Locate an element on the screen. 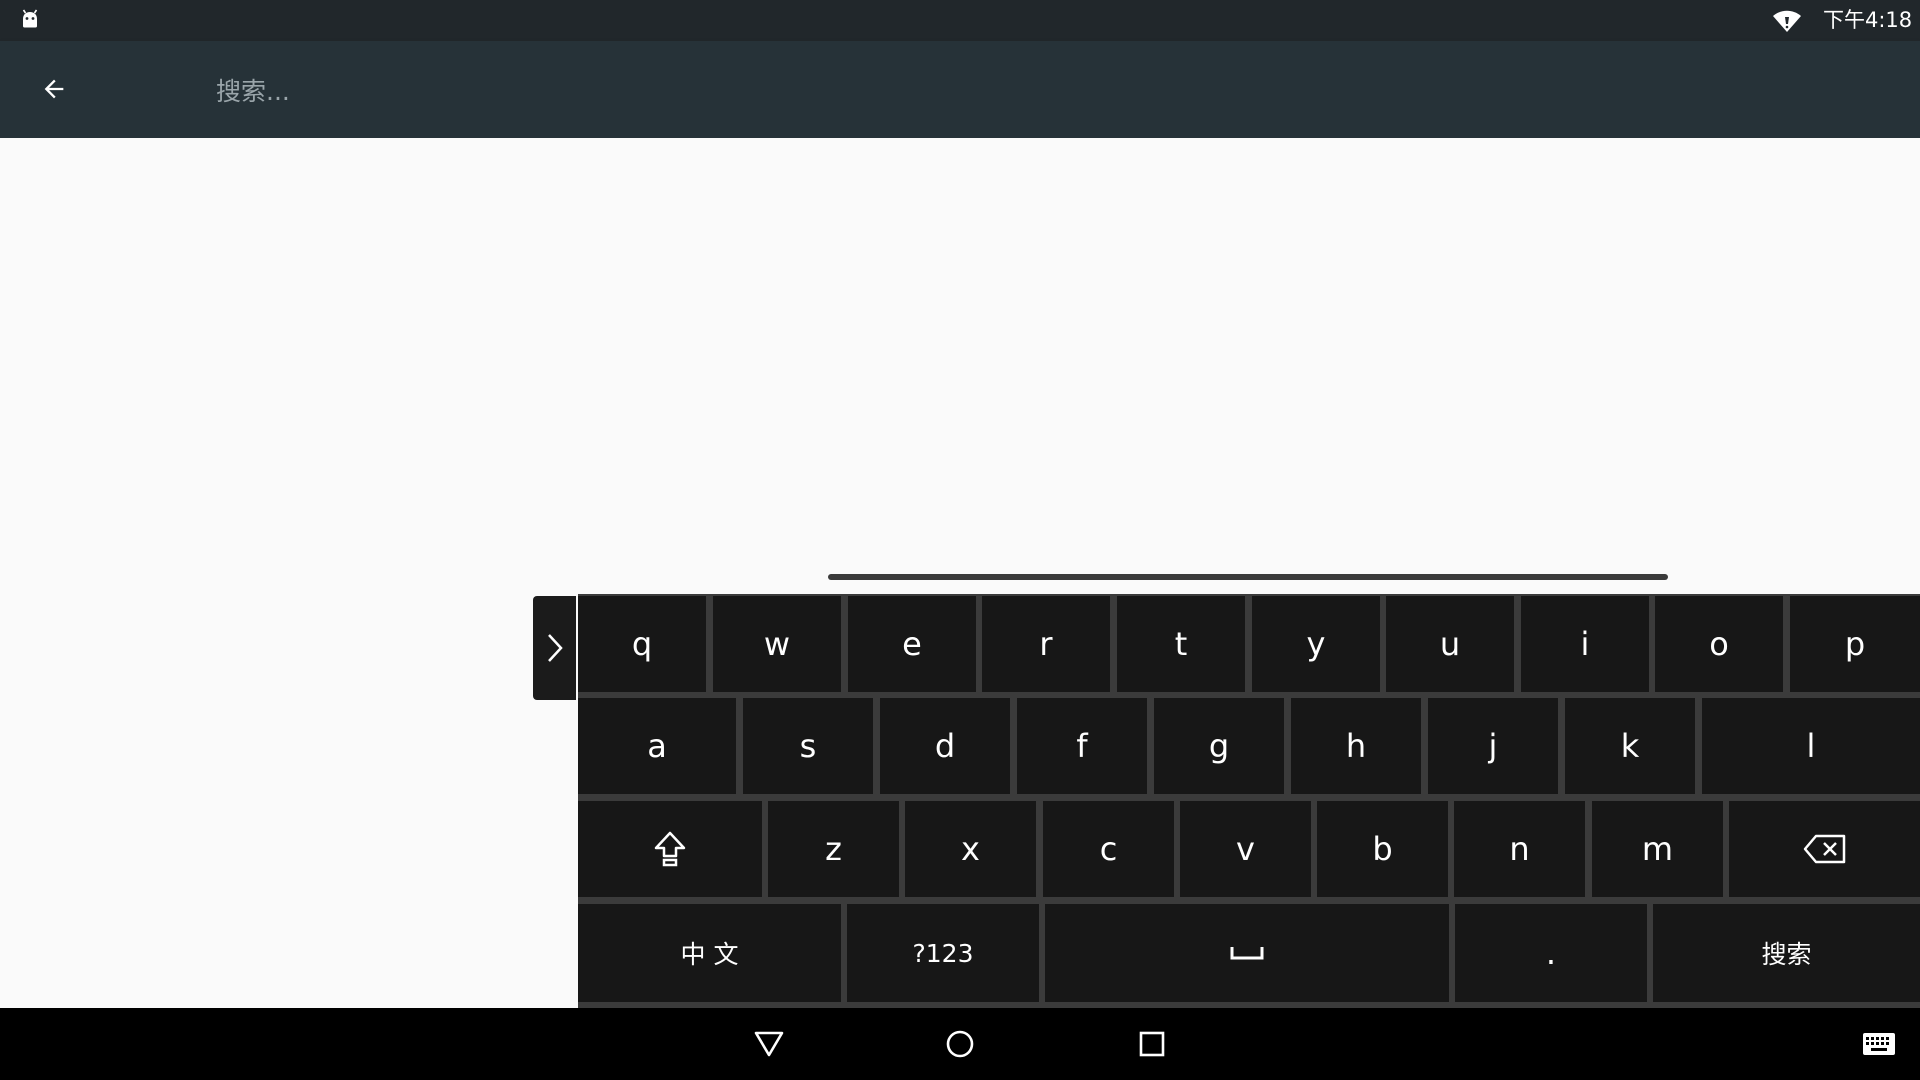 Image resolution: width=1920 pixels, height=1080 pixels. search-action-key: 搜索 is located at coordinates (1786, 953).